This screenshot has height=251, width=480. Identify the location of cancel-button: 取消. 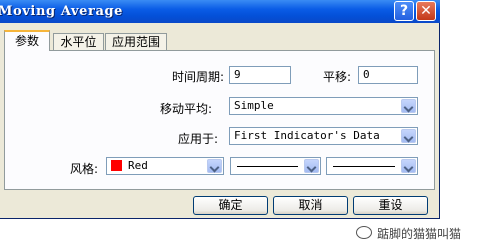
(310, 205).